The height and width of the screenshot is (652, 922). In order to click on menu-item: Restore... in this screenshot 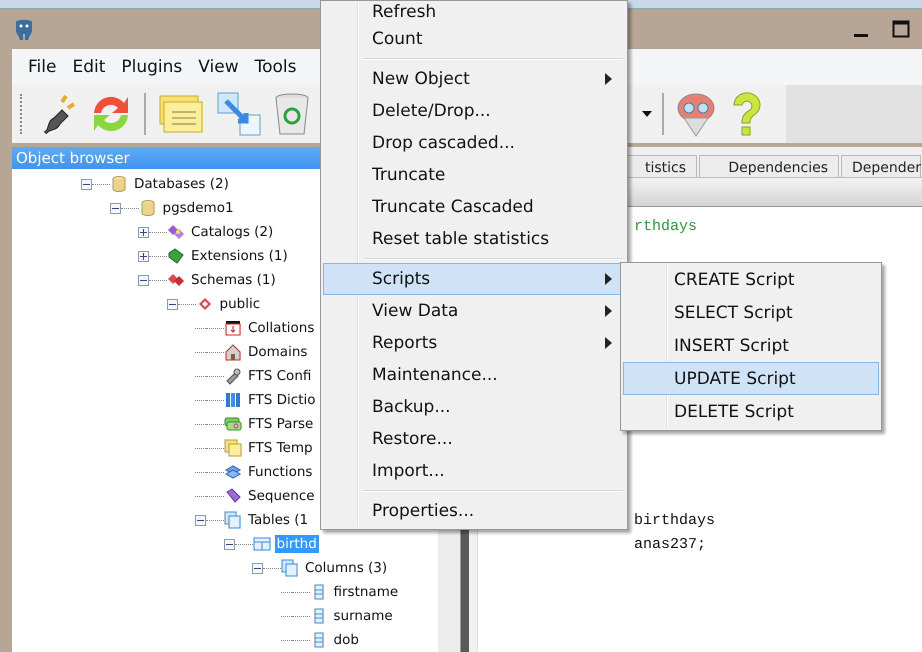, I will do `click(474, 439)`.